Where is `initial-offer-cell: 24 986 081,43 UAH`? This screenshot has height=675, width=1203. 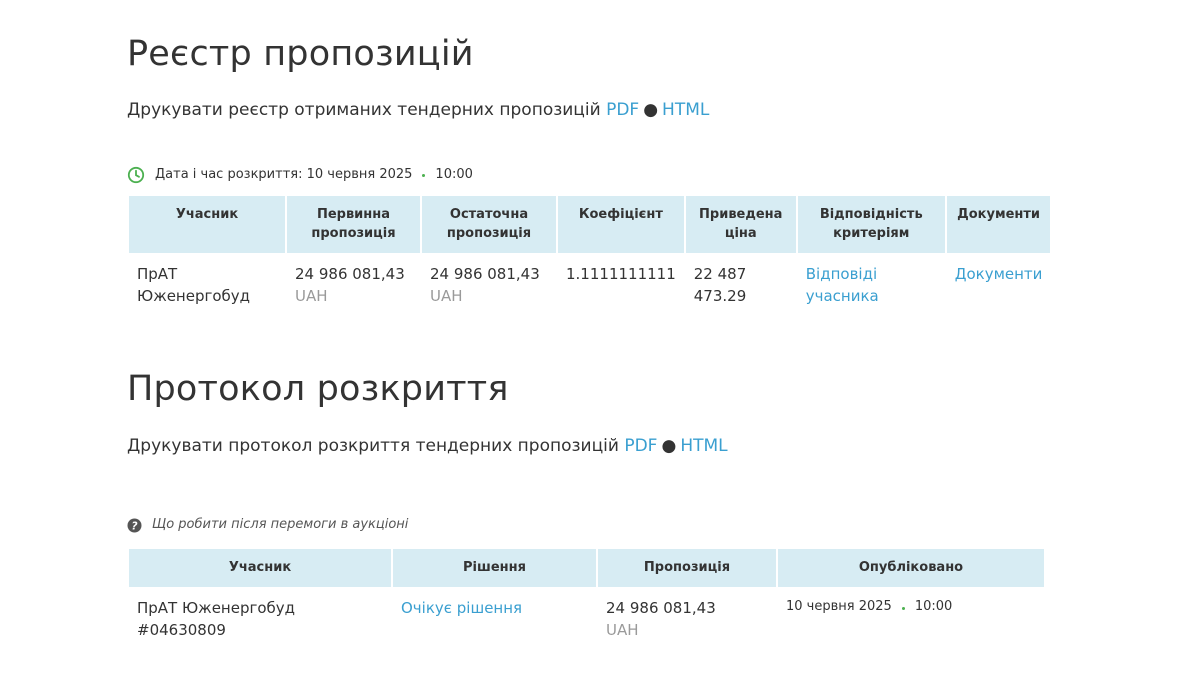
initial-offer-cell: 24 986 081,43 UAH is located at coordinates (353, 280).